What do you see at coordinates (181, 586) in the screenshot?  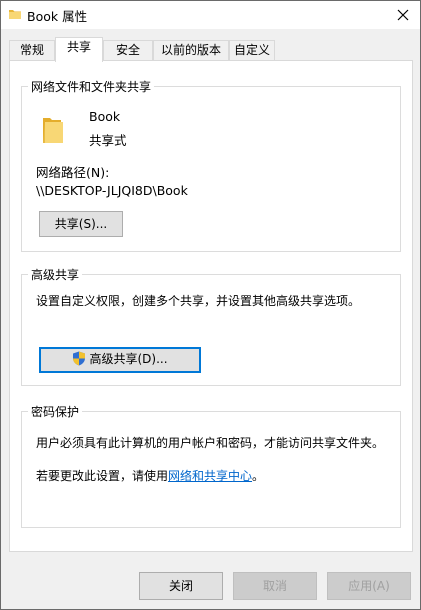 I see `close-dialog-button: 关闭` at bounding box center [181, 586].